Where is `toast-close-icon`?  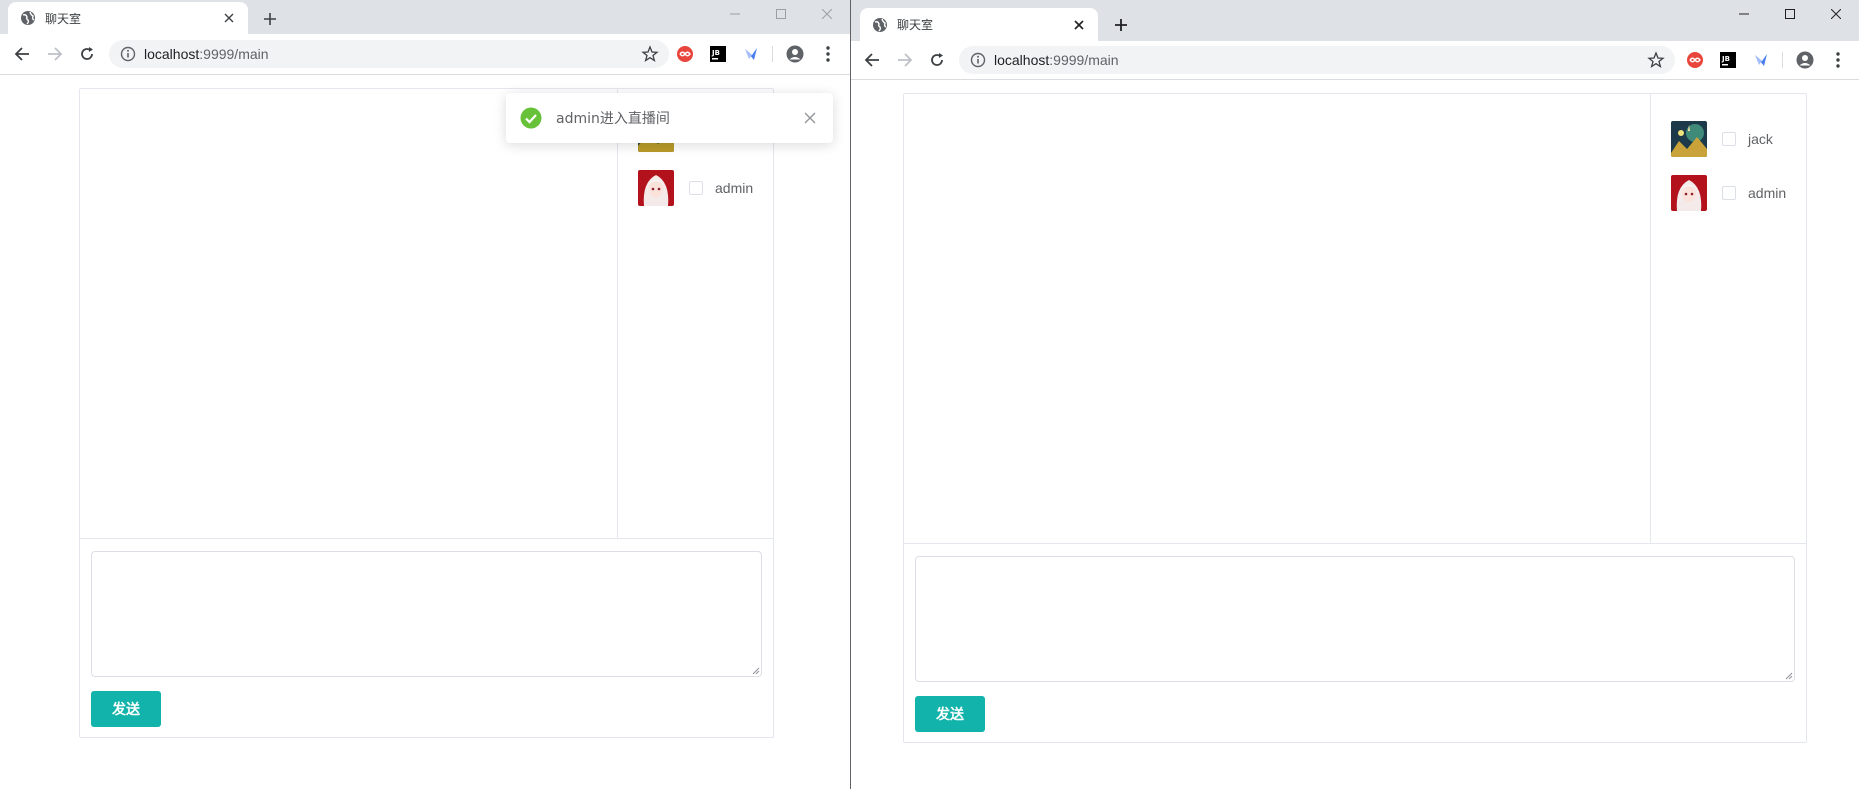 toast-close-icon is located at coordinates (810, 118).